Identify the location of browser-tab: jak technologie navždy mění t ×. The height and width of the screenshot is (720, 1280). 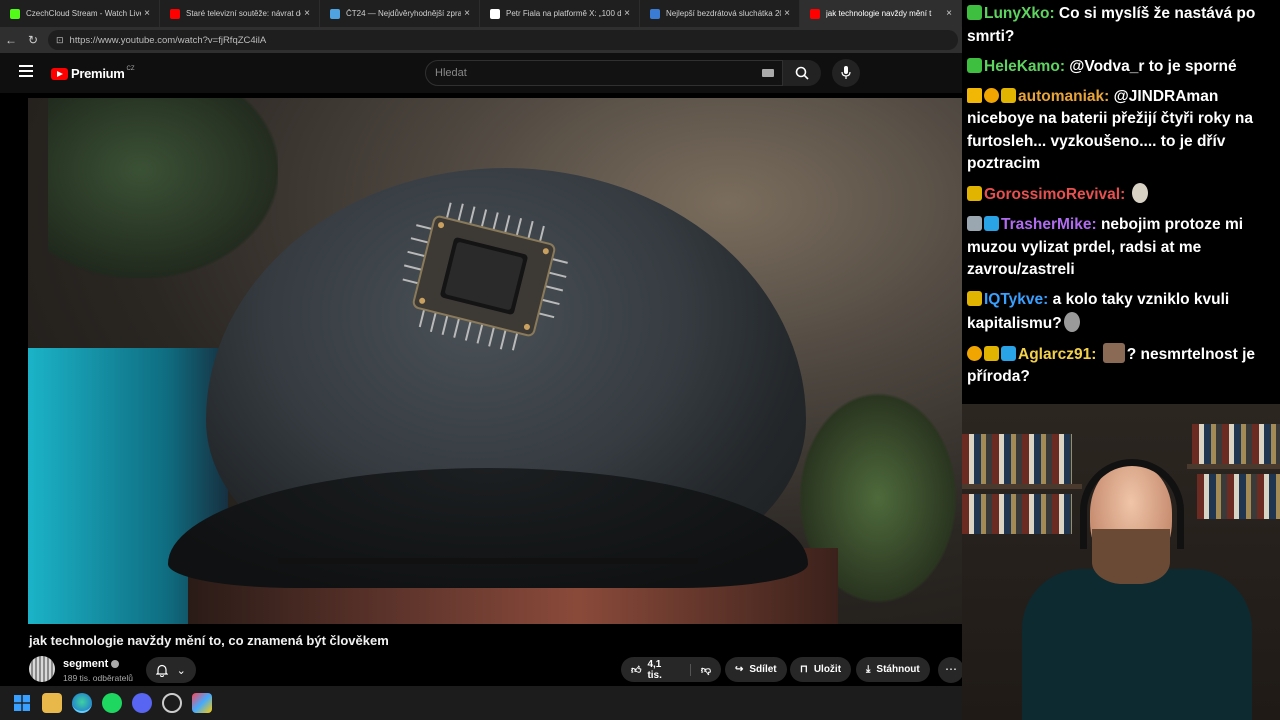
(881, 13).